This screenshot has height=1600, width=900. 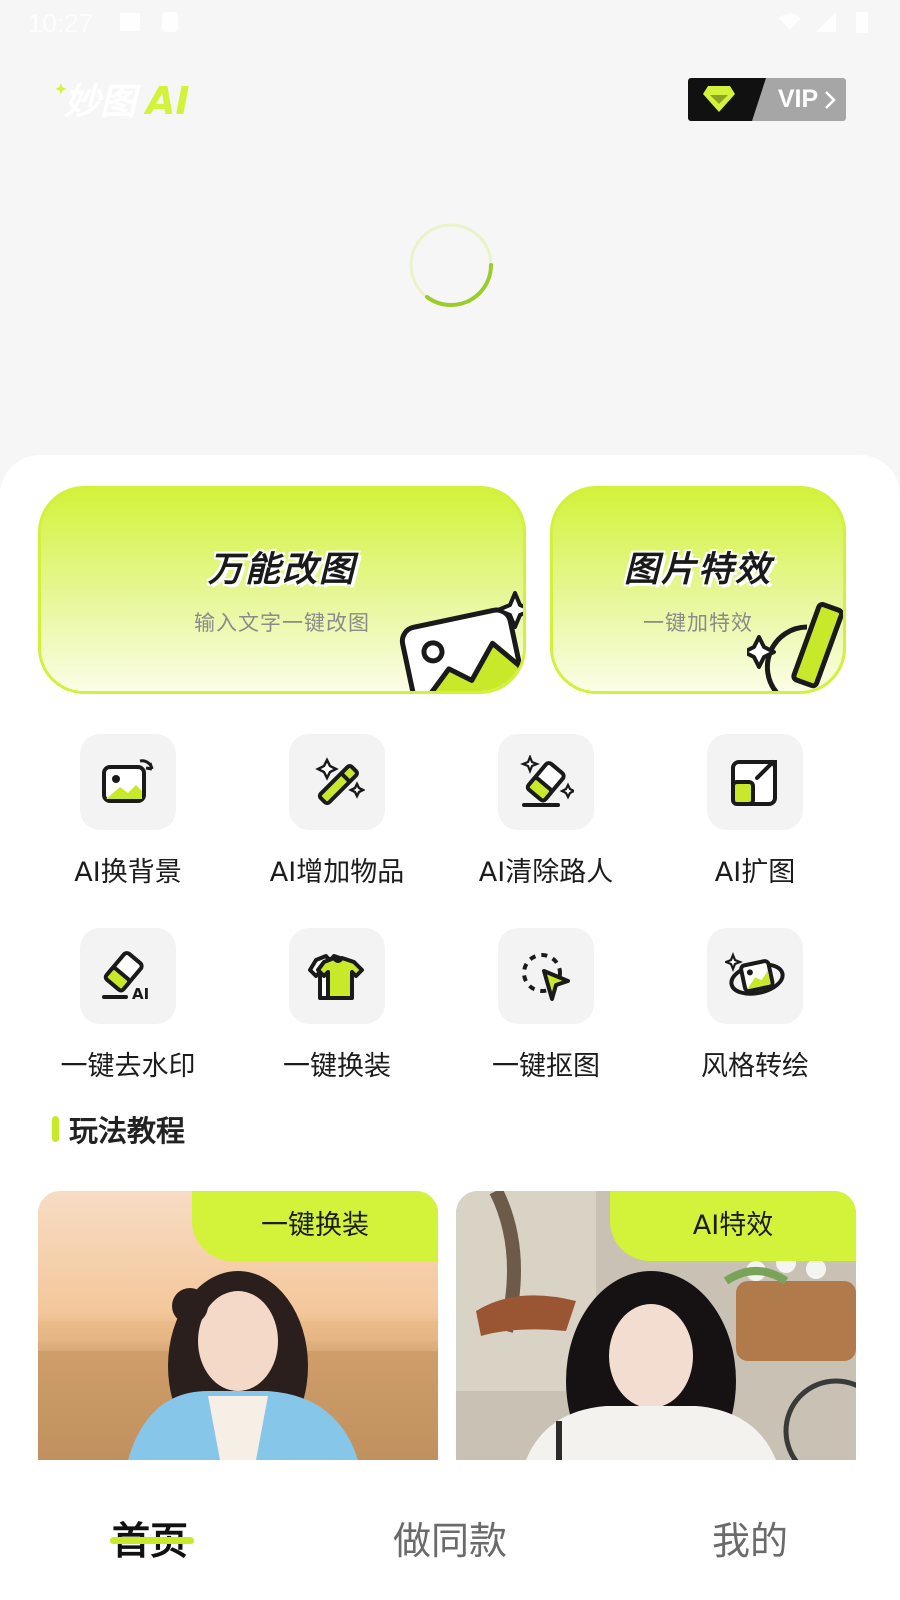 What do you see at coordinates (795, 646) in the screenshot?
I see `magic-pen-icon` at bounding box center [795, 646].